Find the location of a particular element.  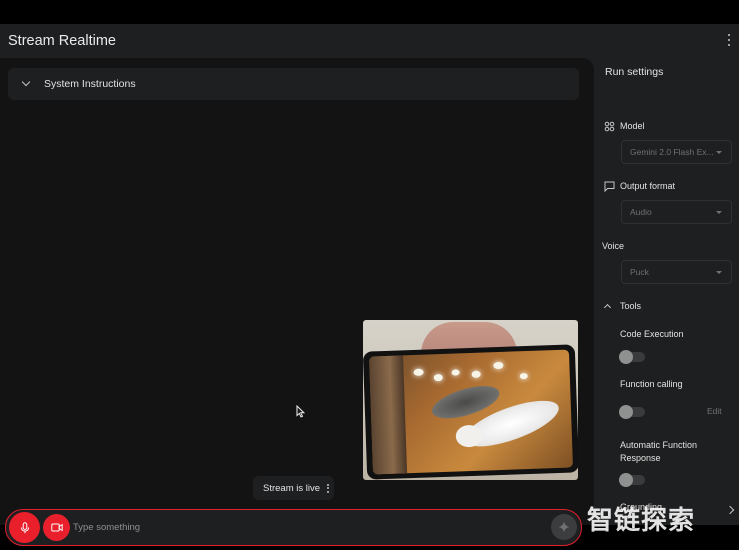

mouse-cursor-icon is located at coordinates (300, 411).